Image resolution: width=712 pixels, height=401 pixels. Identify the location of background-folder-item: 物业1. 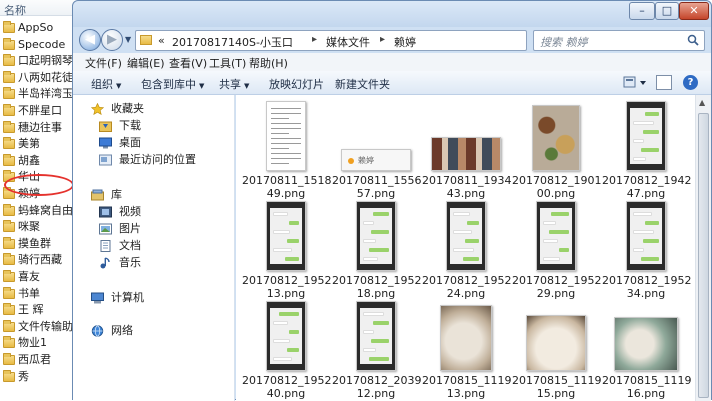
(39, 343).